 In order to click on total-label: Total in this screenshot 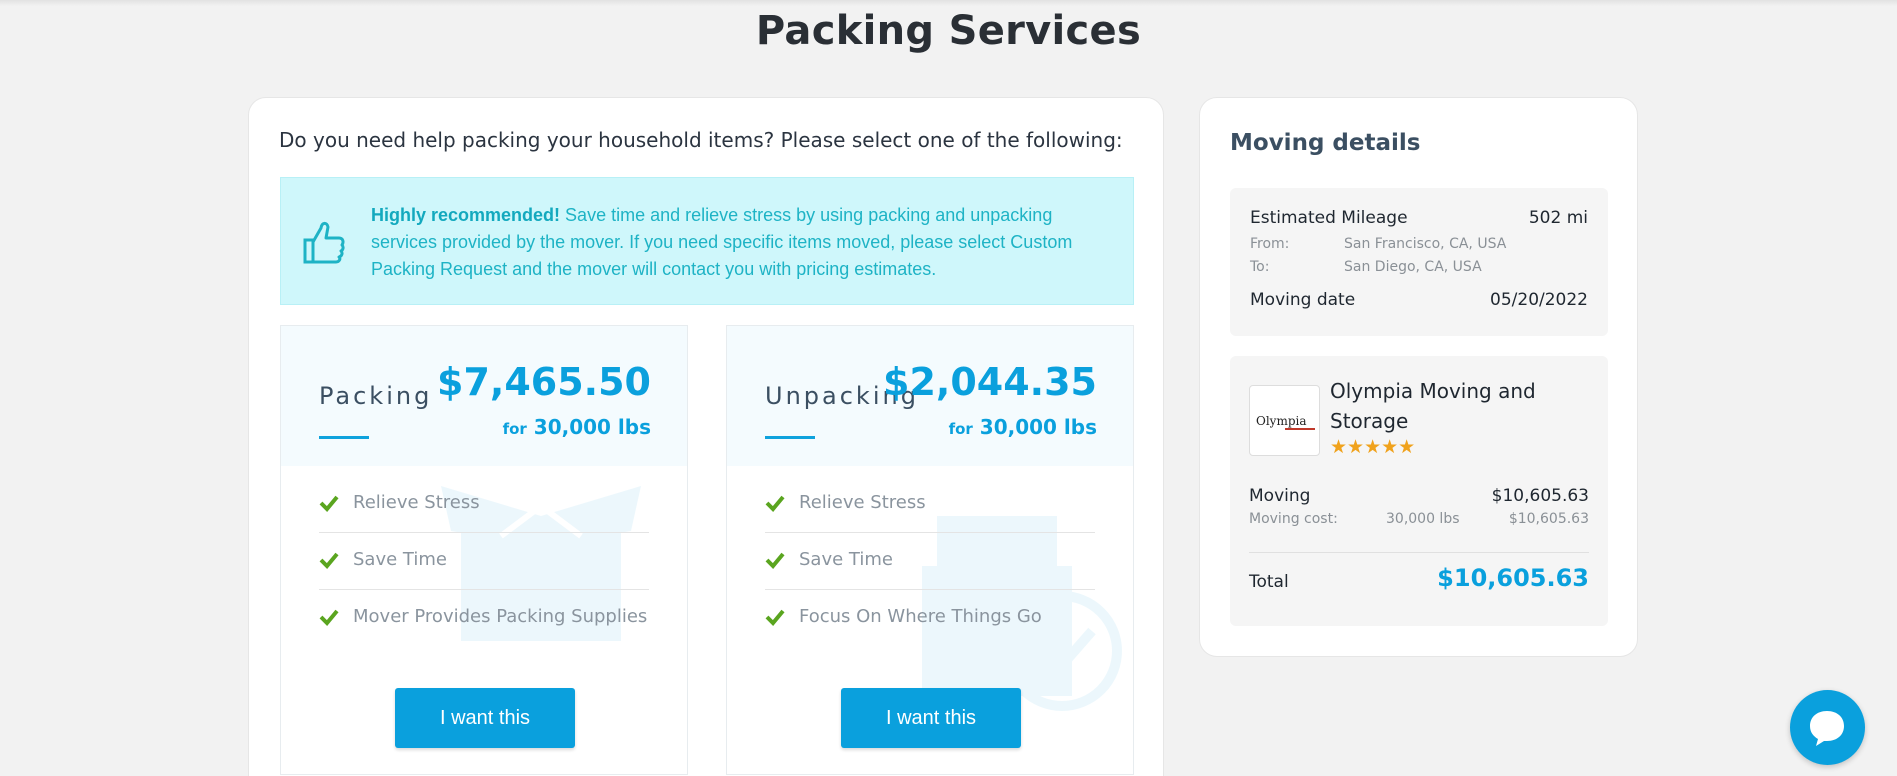, I will do `click(1269, 582)`.